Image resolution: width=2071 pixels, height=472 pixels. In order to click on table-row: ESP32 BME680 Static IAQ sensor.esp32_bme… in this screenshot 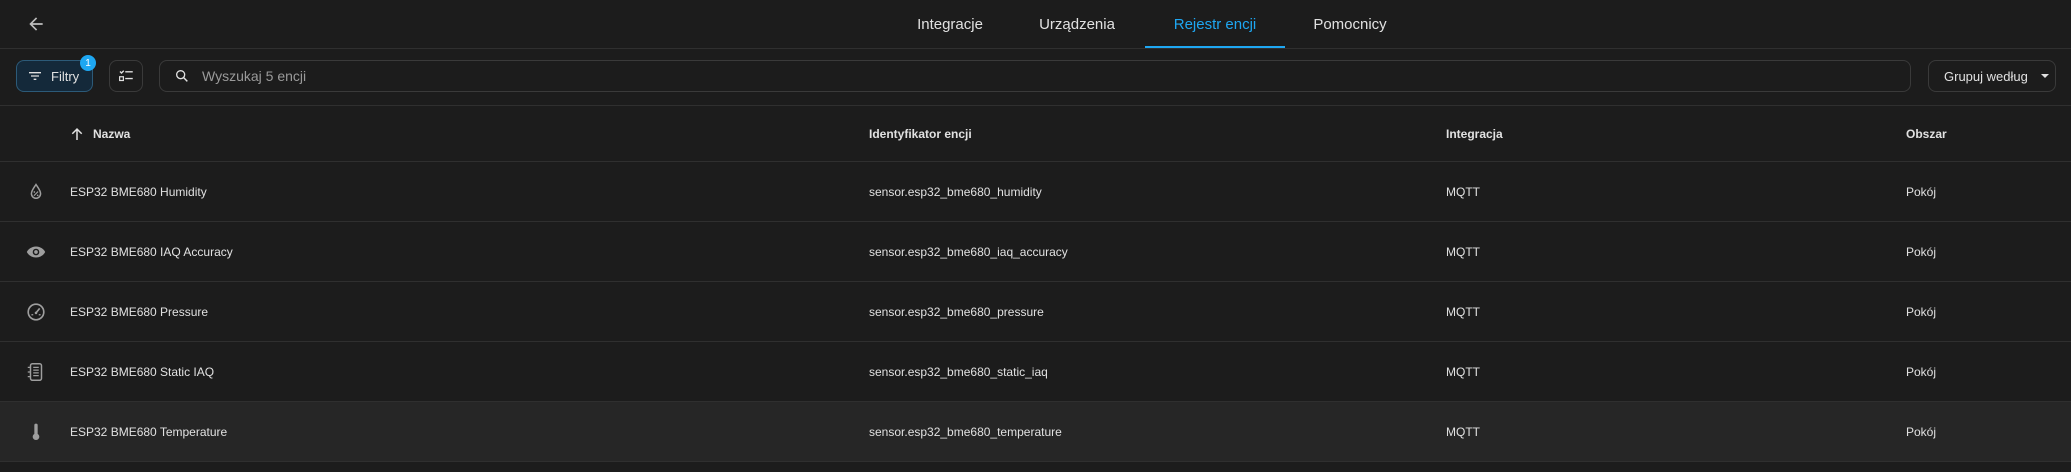, I will do `click(1035, 372)`.